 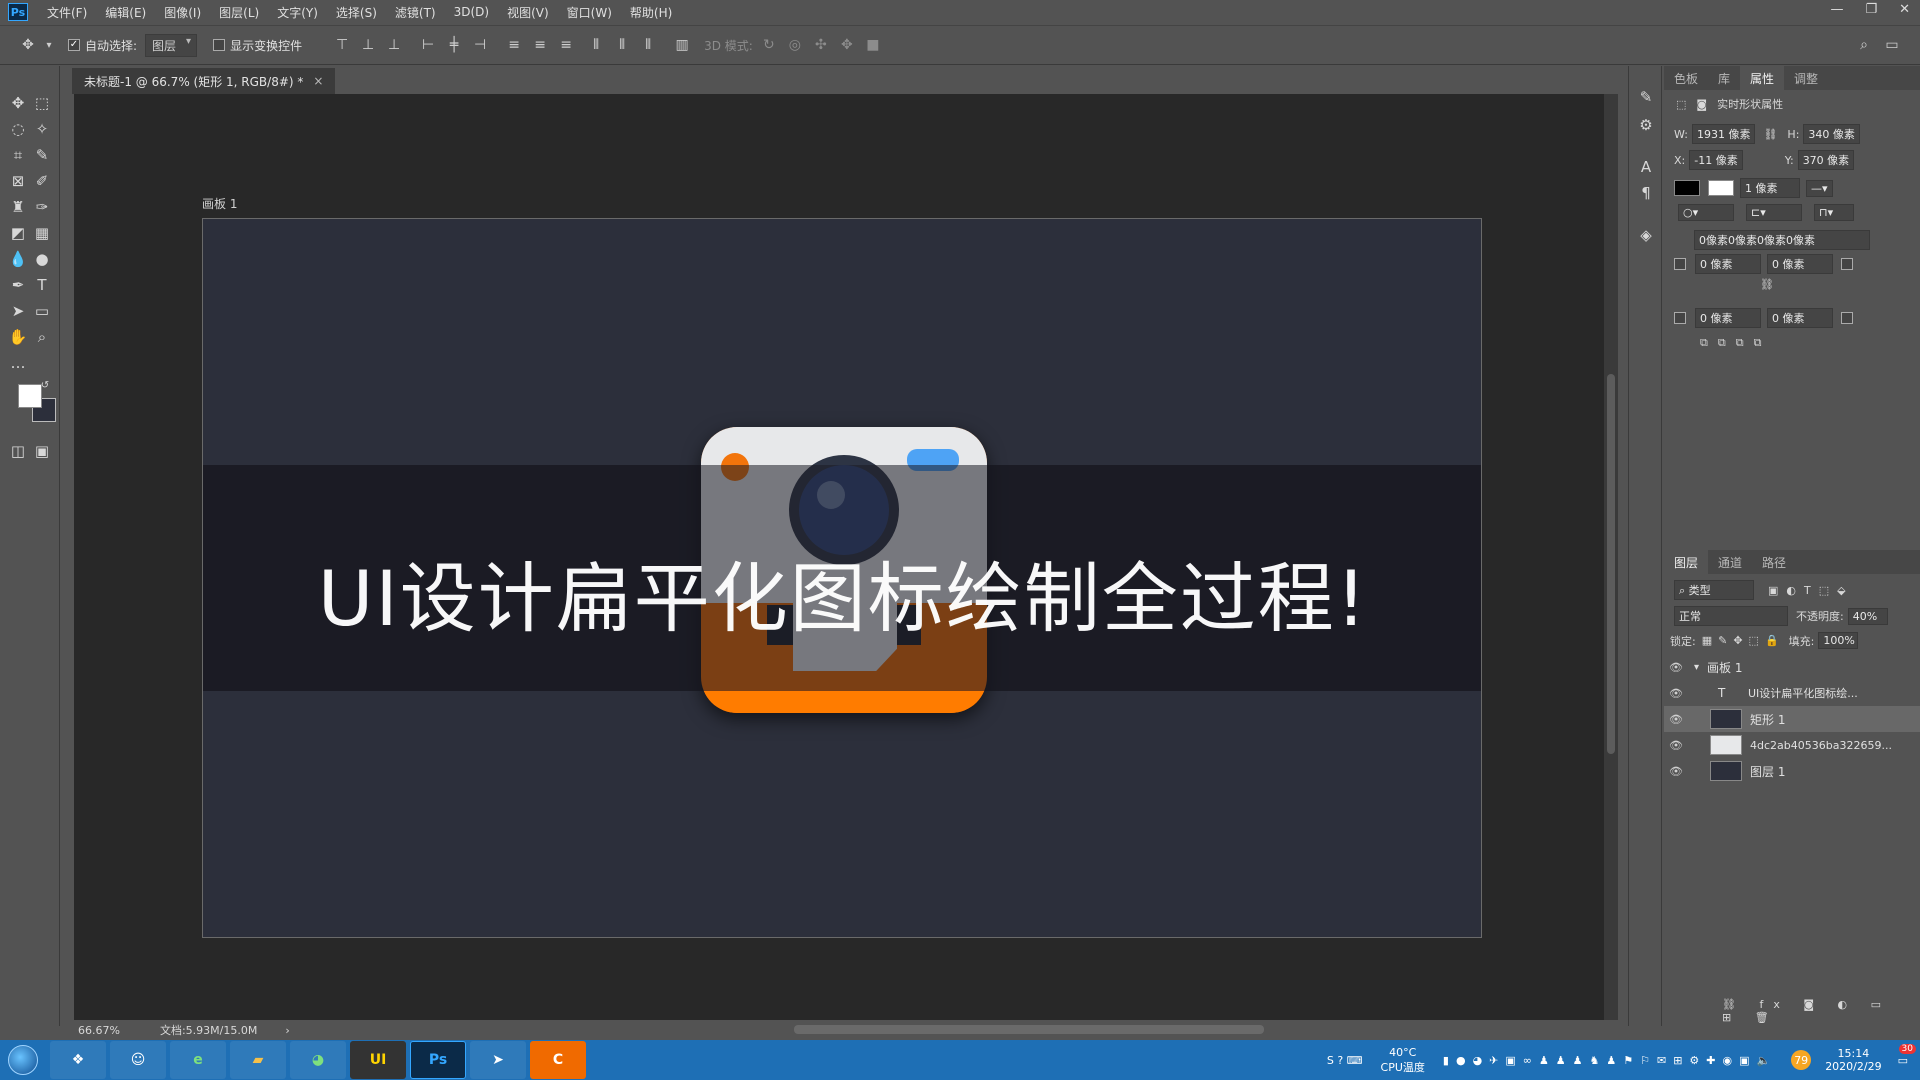 What do you see at coordinates (1743, 640) in the screenshot?
I see `lock-icons: ▦✎✥⬚🔒` at bounding box center [1743, 640].